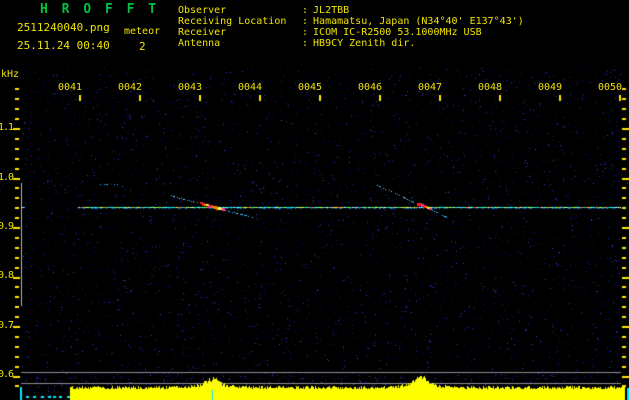 This screenshot has height=400, width=629. What do you see at coordinates (250, 87) in the screenshot?
I see `x-tick-label: 0044` at bounding box center [250, 87].